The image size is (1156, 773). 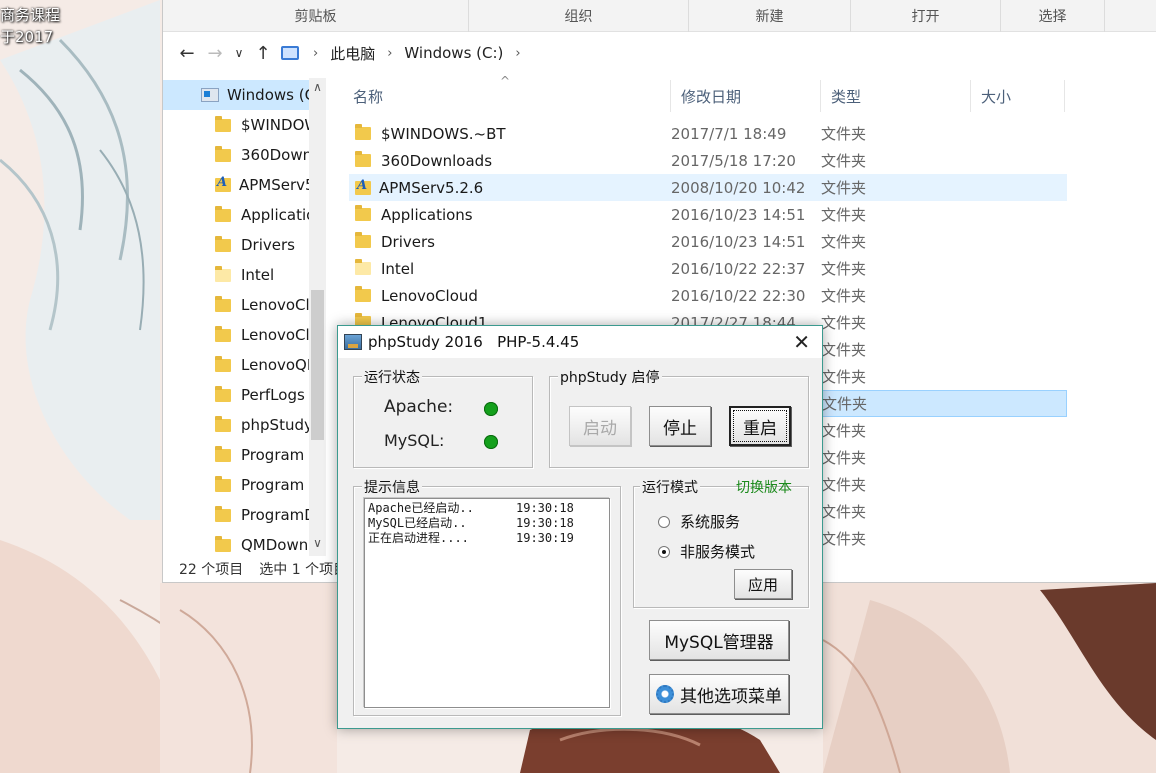 I want to click on other-options-menu-button: 其他选项菜单, so click(x=719, y=694).